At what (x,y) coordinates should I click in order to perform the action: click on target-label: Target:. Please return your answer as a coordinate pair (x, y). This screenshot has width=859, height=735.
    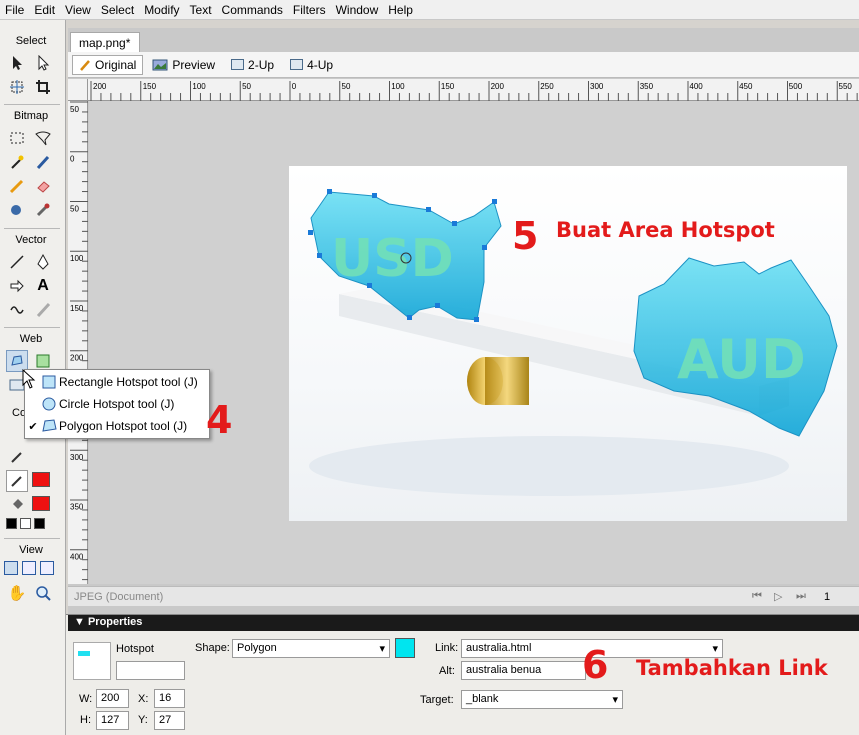
    Looking at the image, I should click on (437, 700).